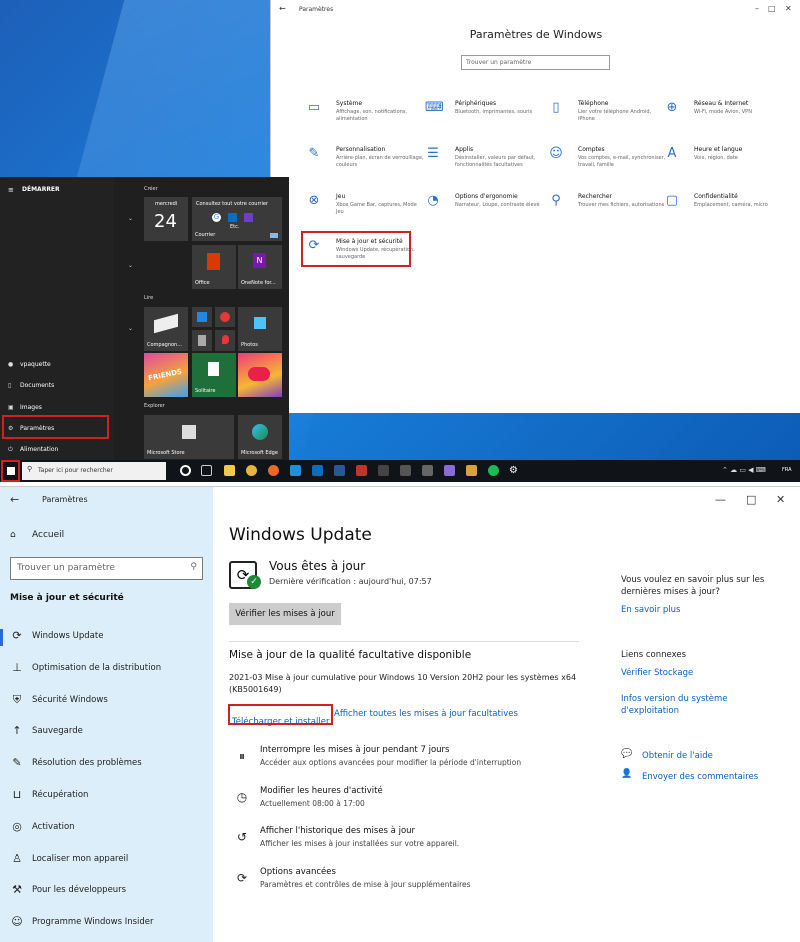 This screenshot has width=800, height=942. What do you see at coordinates (25, 407) in the screenshot?
I see `images-item: ▣ Images` at bounding box center [25, 407].